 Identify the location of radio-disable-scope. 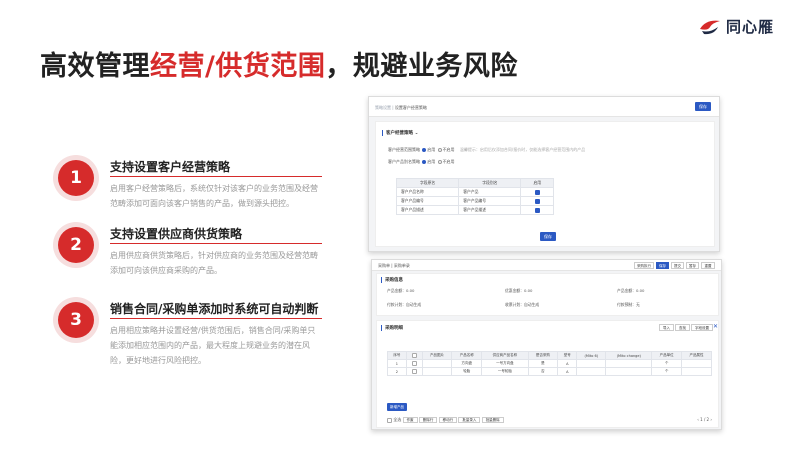
(439, 150).